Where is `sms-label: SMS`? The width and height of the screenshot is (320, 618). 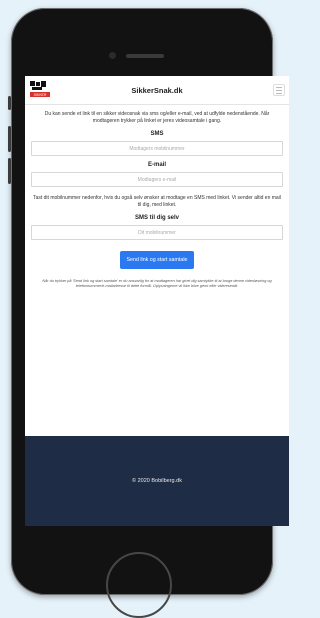
sms-label: SMS is located at coordinates (157, 134).